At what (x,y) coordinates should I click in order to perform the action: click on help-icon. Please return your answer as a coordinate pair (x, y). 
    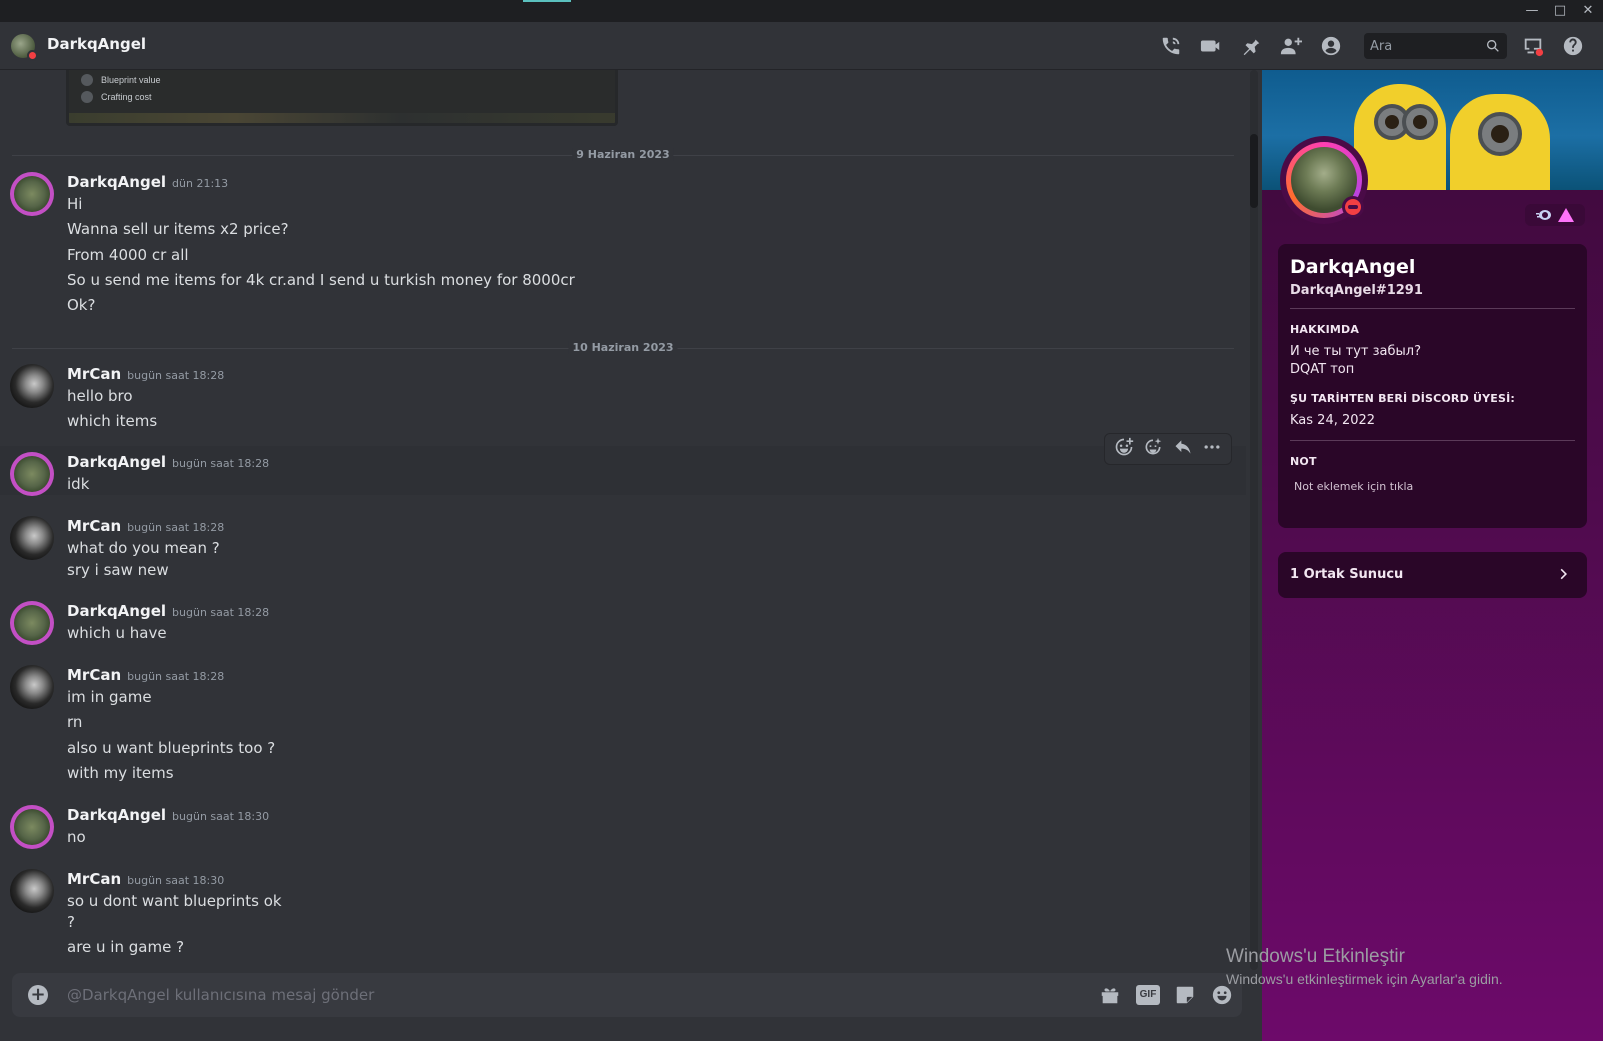
    Looking at the image, I should click on (1573, 46).